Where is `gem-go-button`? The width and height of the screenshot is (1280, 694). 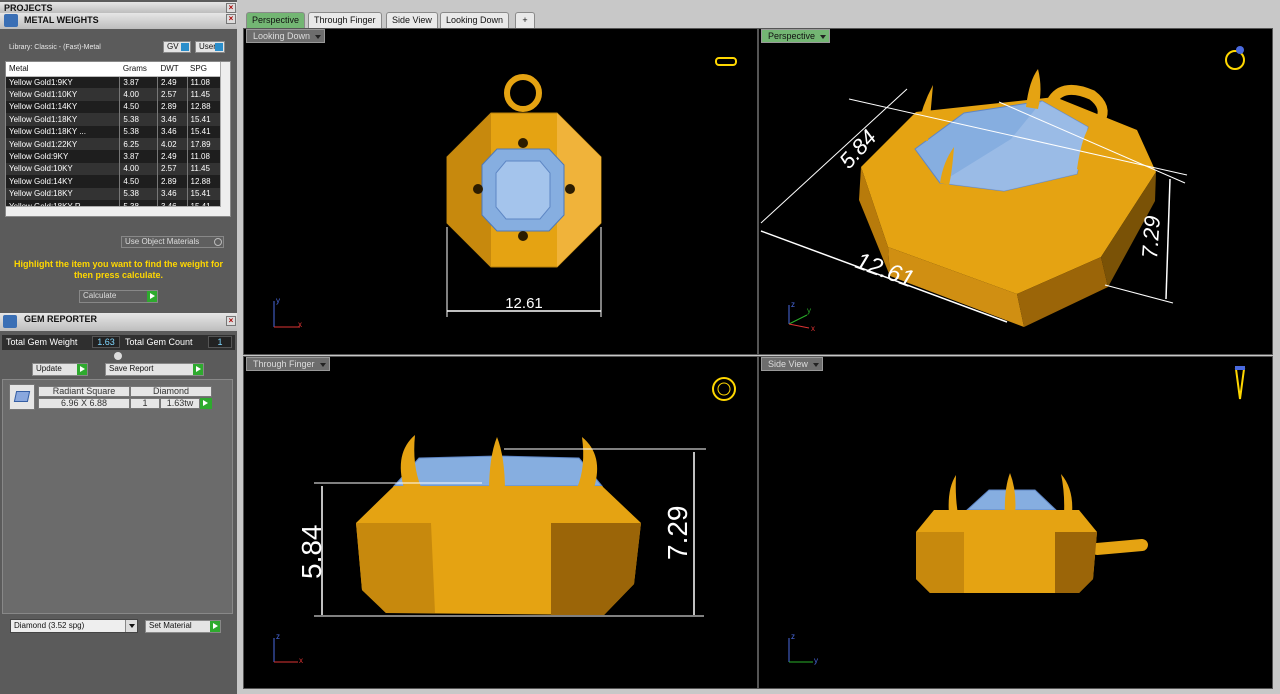 gem-go-button is located at coordinates (206, 403).